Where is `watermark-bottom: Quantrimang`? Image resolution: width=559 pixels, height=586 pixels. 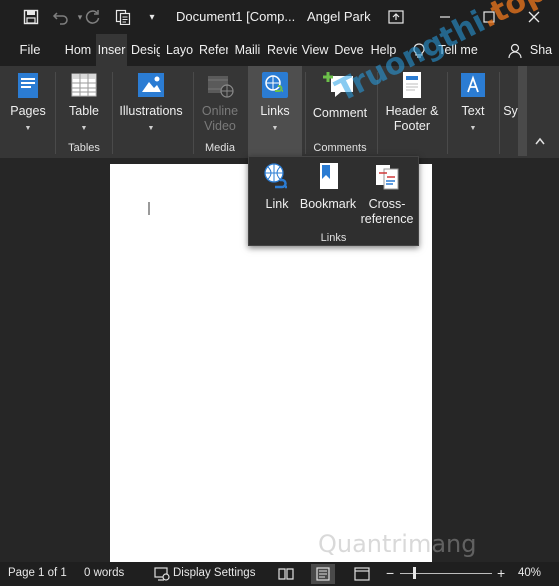
watermark-bottom: Quantrimang is located at coordinates (397, 544).